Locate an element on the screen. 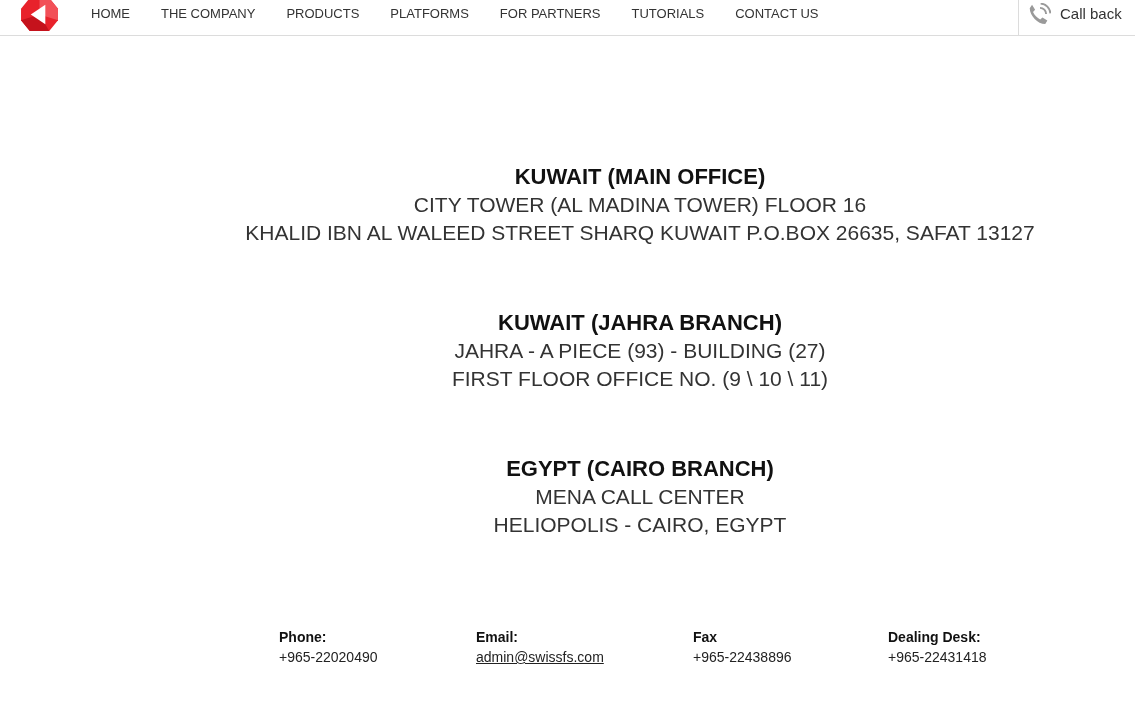 The width and height of the screenshot is (1135, 706). address-line: MENA CALL CENTER is located at coordinates (640, 497).